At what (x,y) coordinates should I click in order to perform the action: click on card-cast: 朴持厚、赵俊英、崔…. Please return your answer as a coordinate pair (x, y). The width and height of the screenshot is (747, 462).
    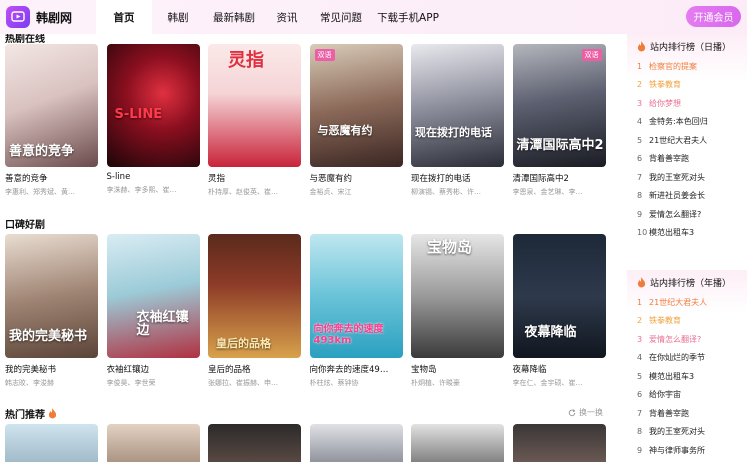
    Looking at the image, I should click on (243, 192).